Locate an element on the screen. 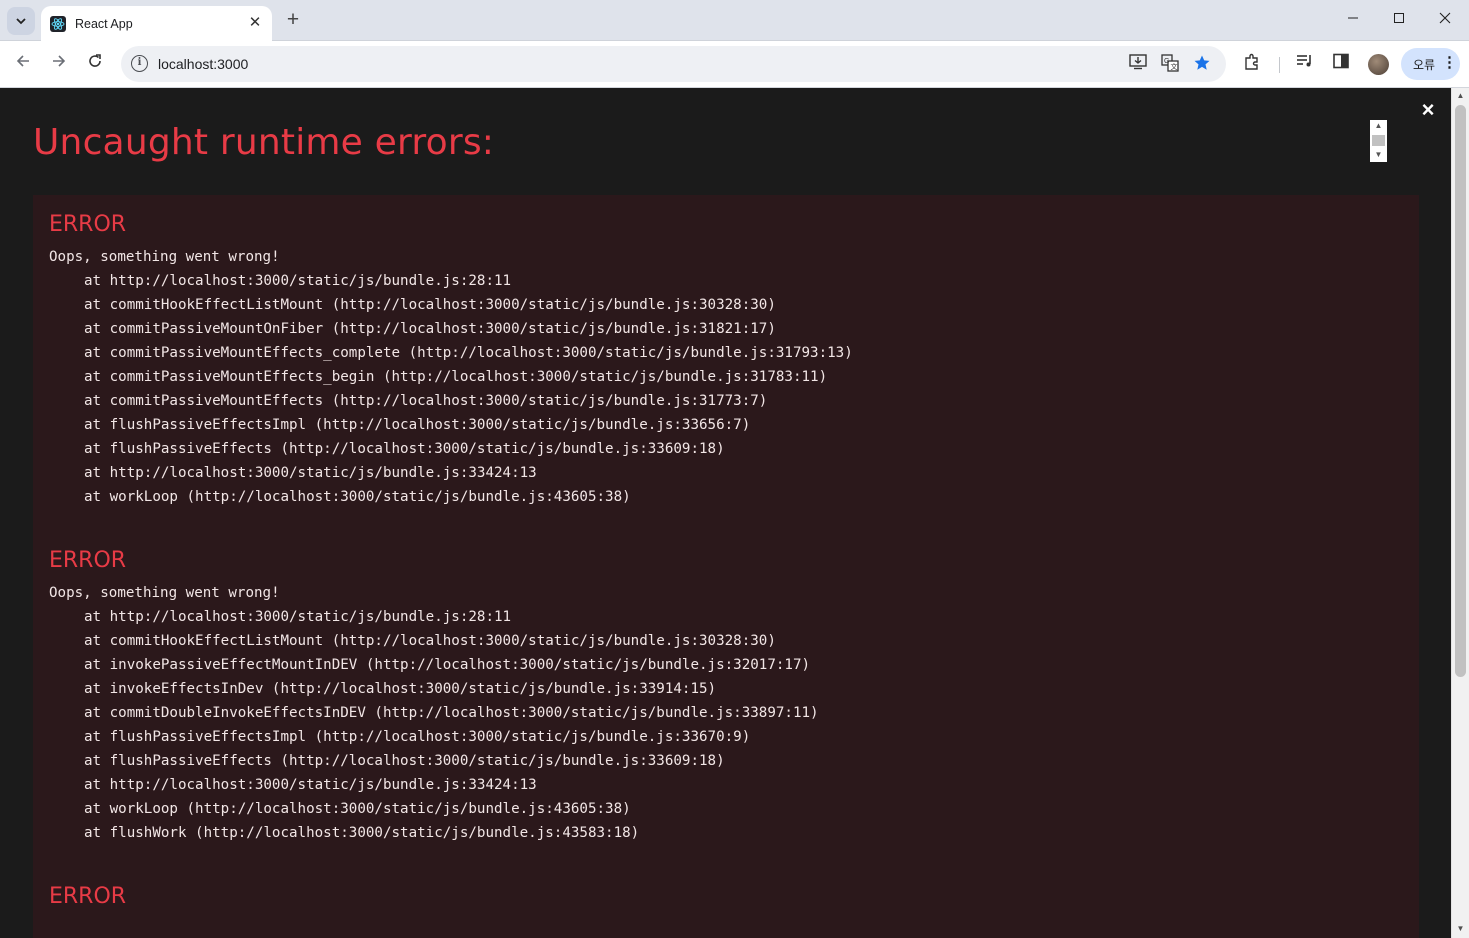 The image size is (1469, 938). overlay-inner-scrollbar: ▲ ▼ is located at coordinates (1378, 141).